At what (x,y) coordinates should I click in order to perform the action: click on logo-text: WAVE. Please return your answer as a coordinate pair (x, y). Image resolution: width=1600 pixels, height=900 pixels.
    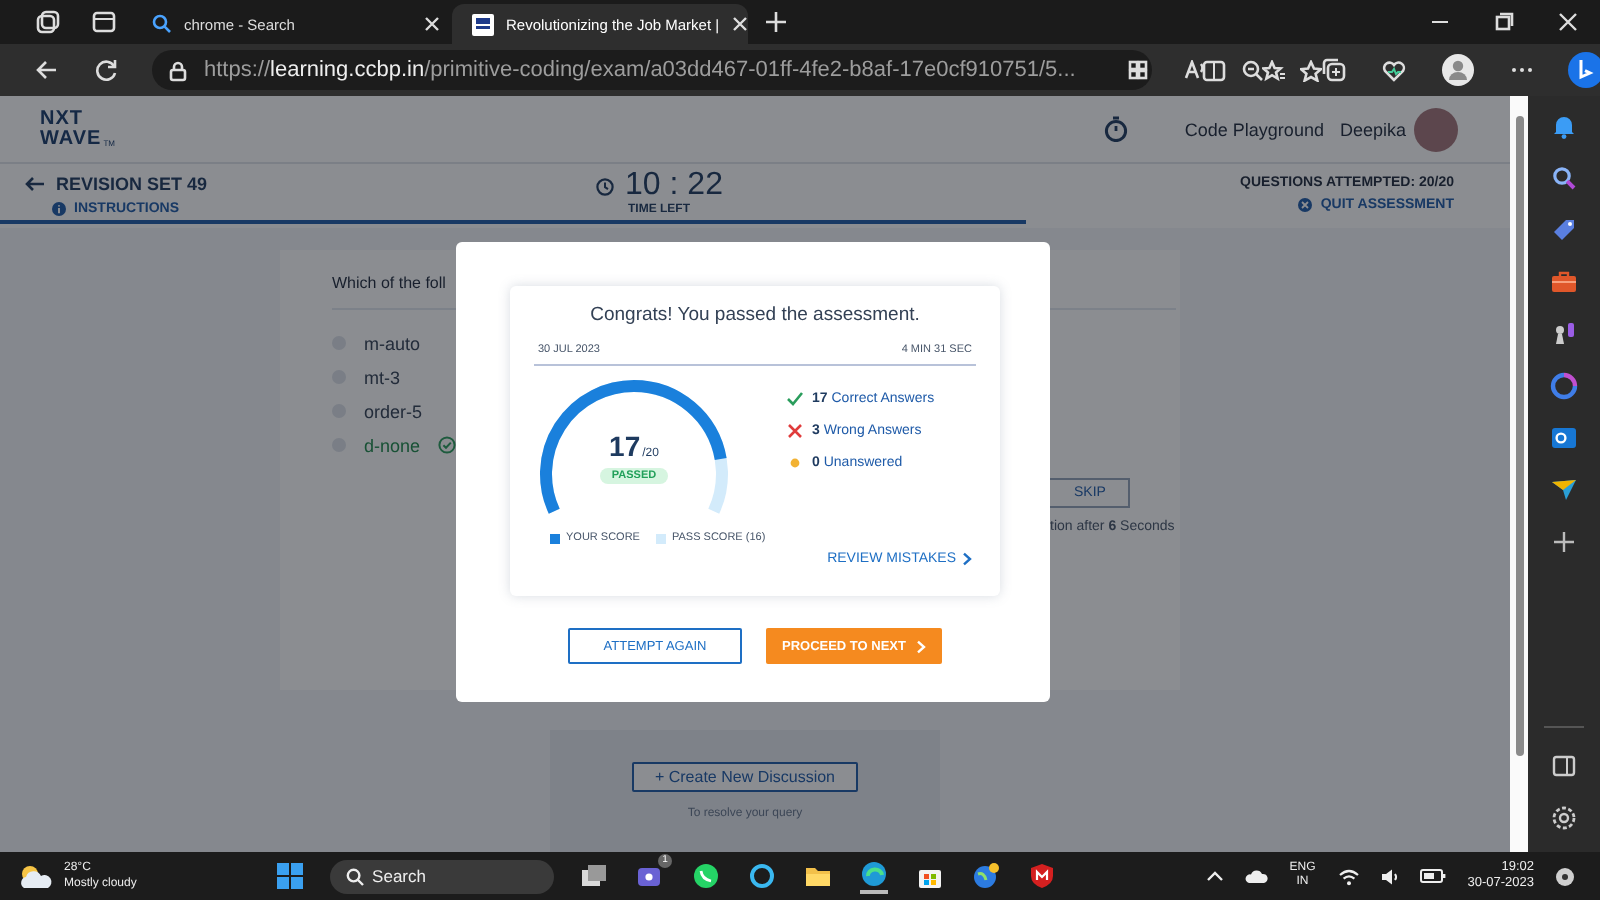
    Looking at the image, I should click on (71, 139).